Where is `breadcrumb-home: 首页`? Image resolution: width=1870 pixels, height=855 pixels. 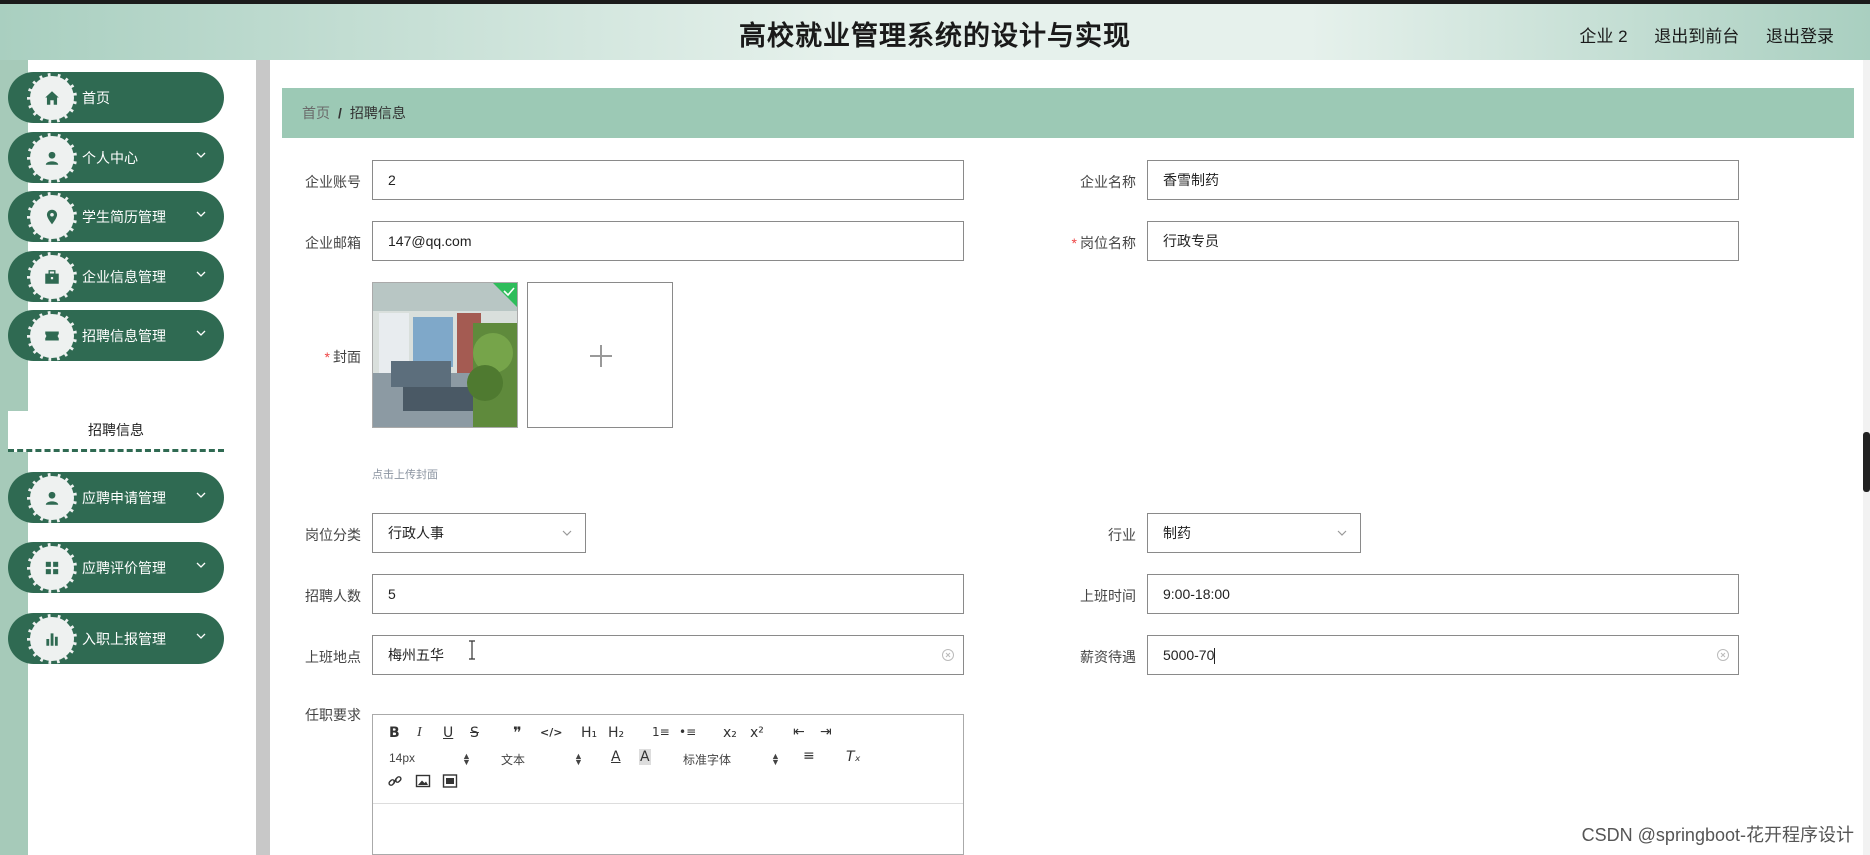 breadcrumb-home: 首页 is located at coordinates (316, 113).